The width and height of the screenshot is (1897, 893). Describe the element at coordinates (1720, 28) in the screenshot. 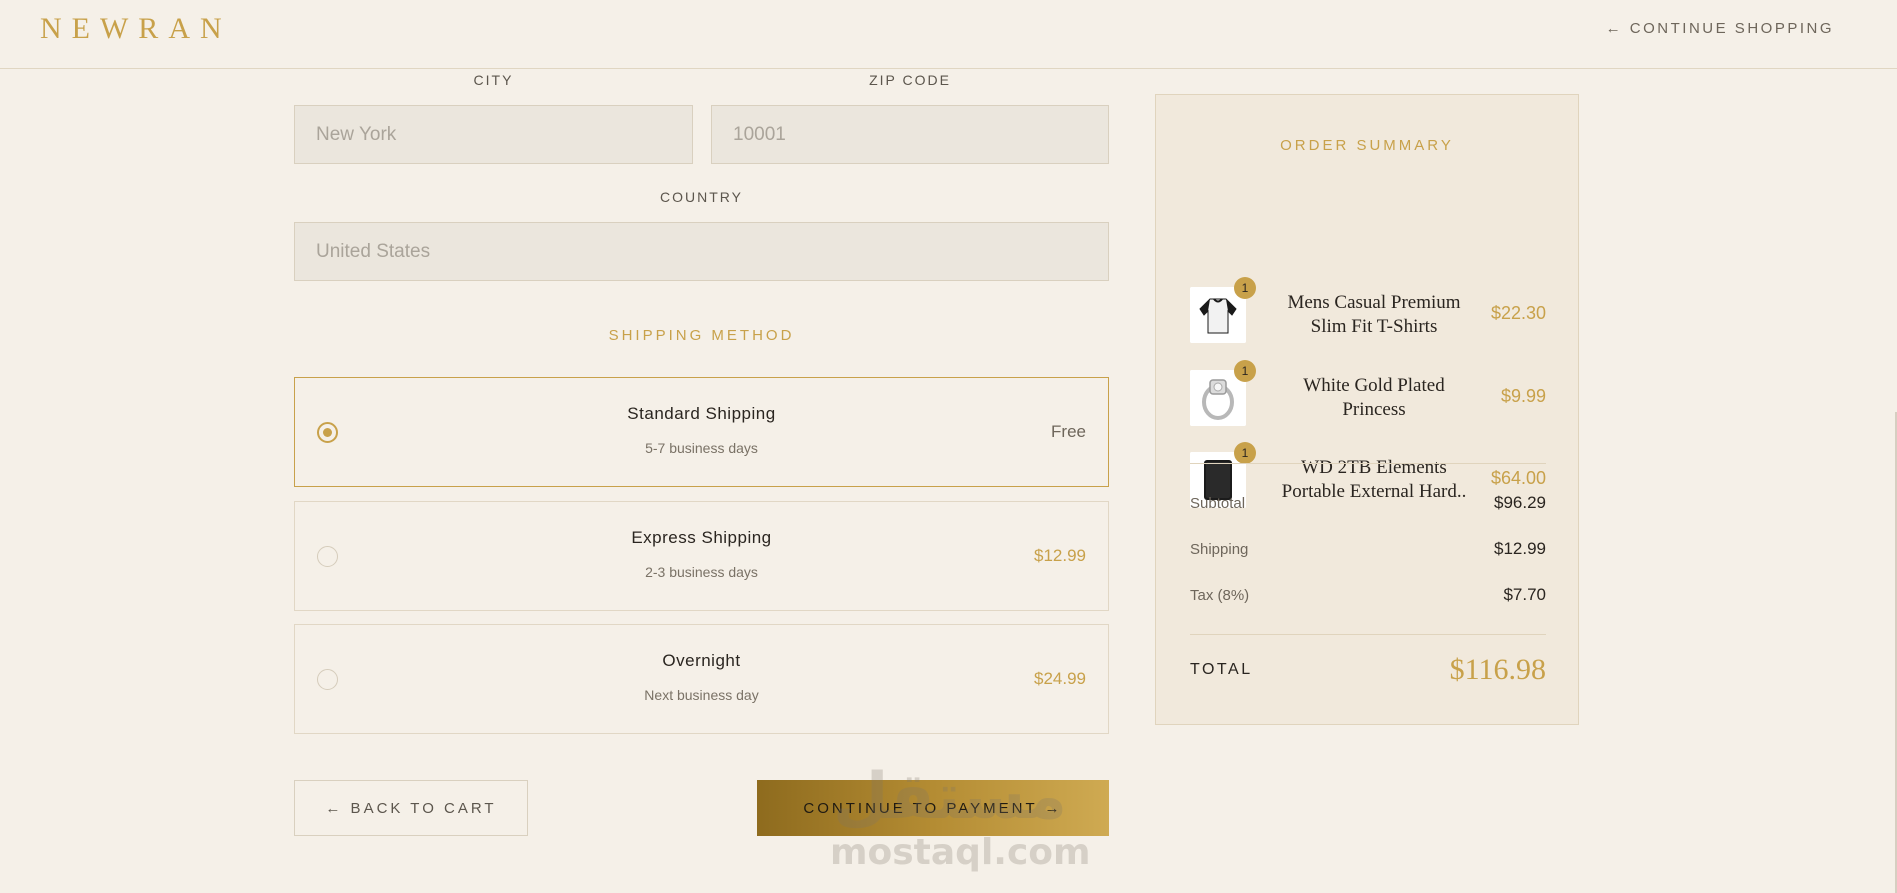

I see `continue-shopping-link: ← CONTINUE SHOPPING` at that location.